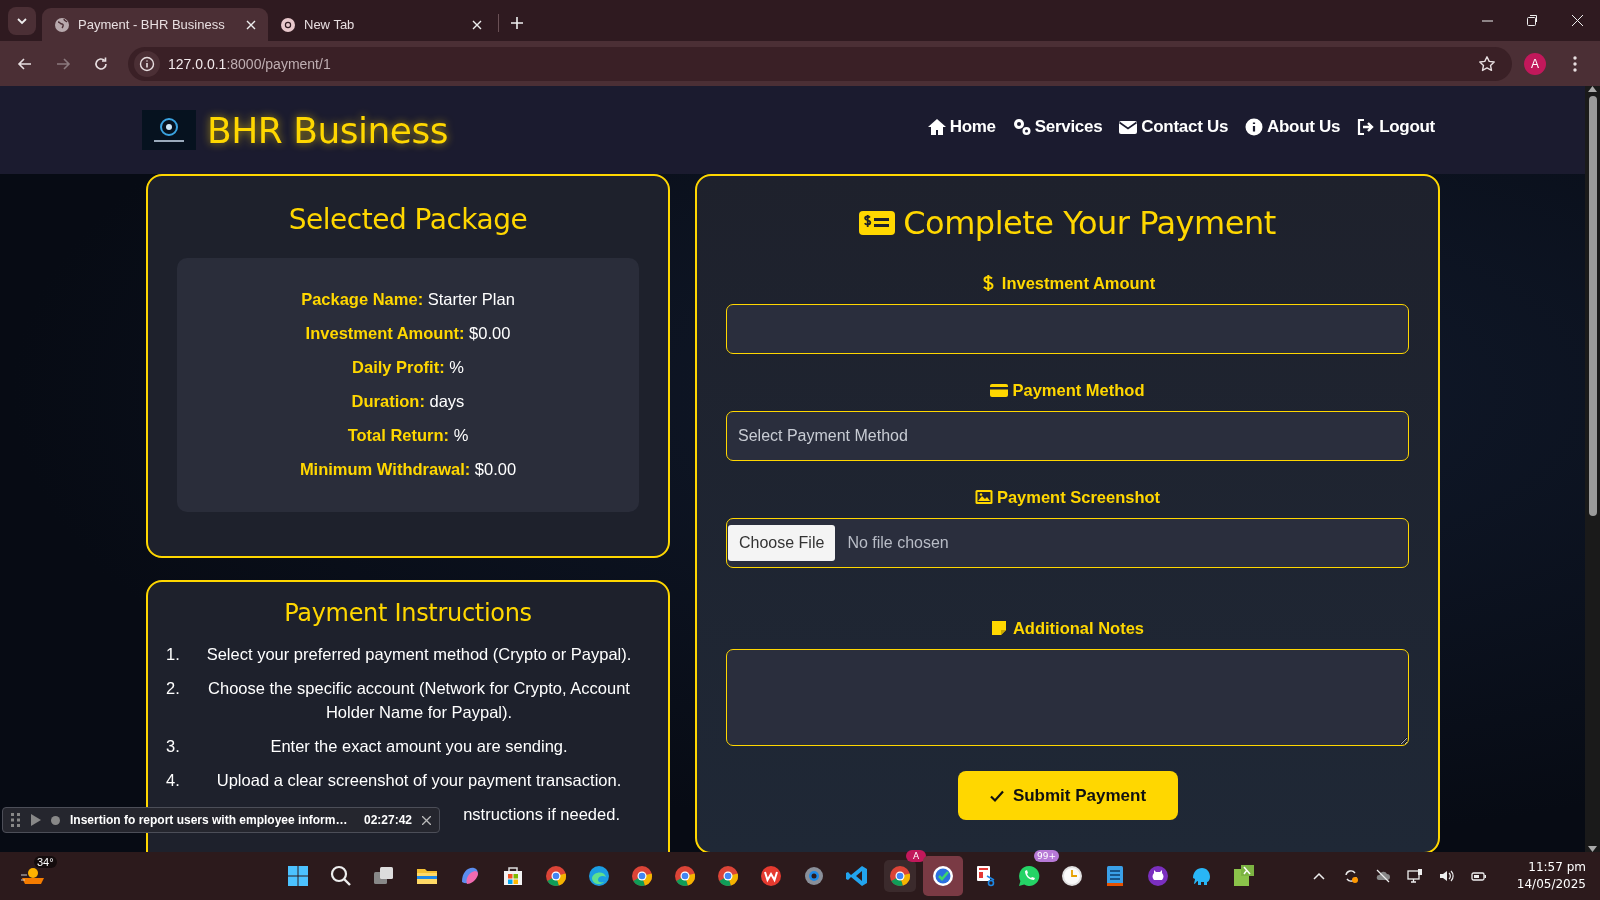 The image size is (1600, 900). I want to click on weather-widget: 34°, so click(40, 876).